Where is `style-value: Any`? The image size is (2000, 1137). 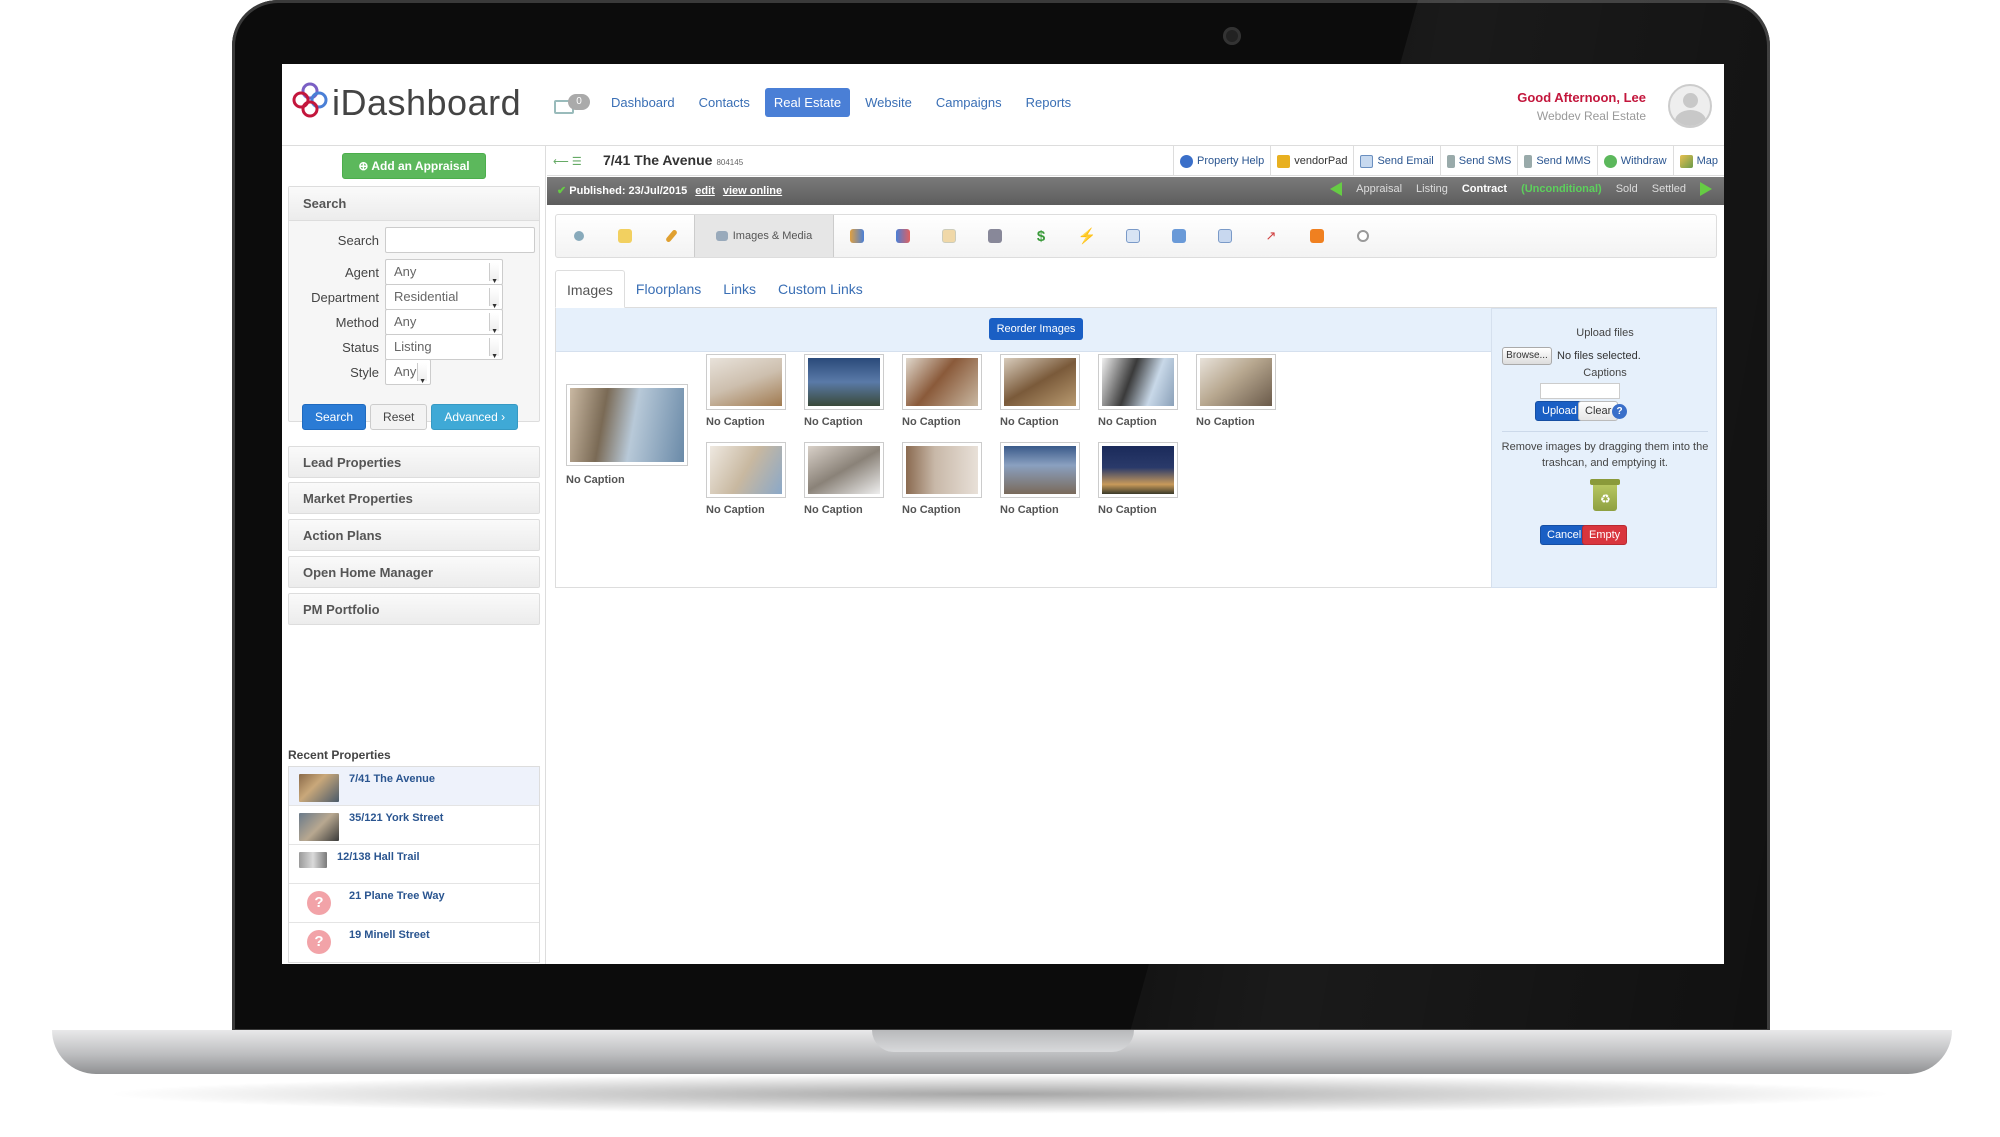
style-value: Any is located at coordinates (405, 371).